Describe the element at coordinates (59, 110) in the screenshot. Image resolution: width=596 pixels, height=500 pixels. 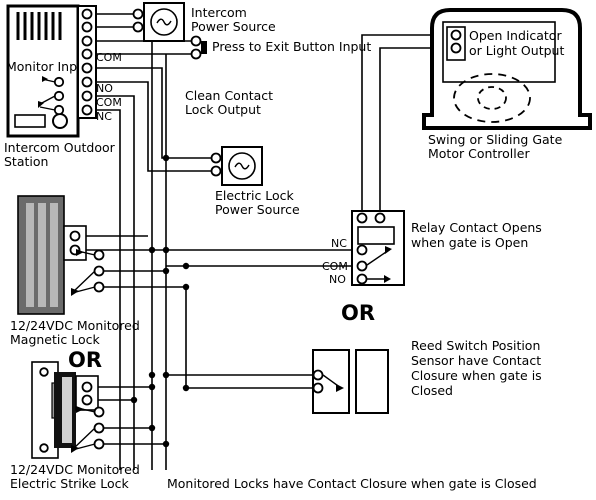
I see `intercom-contact-nc` at that location.